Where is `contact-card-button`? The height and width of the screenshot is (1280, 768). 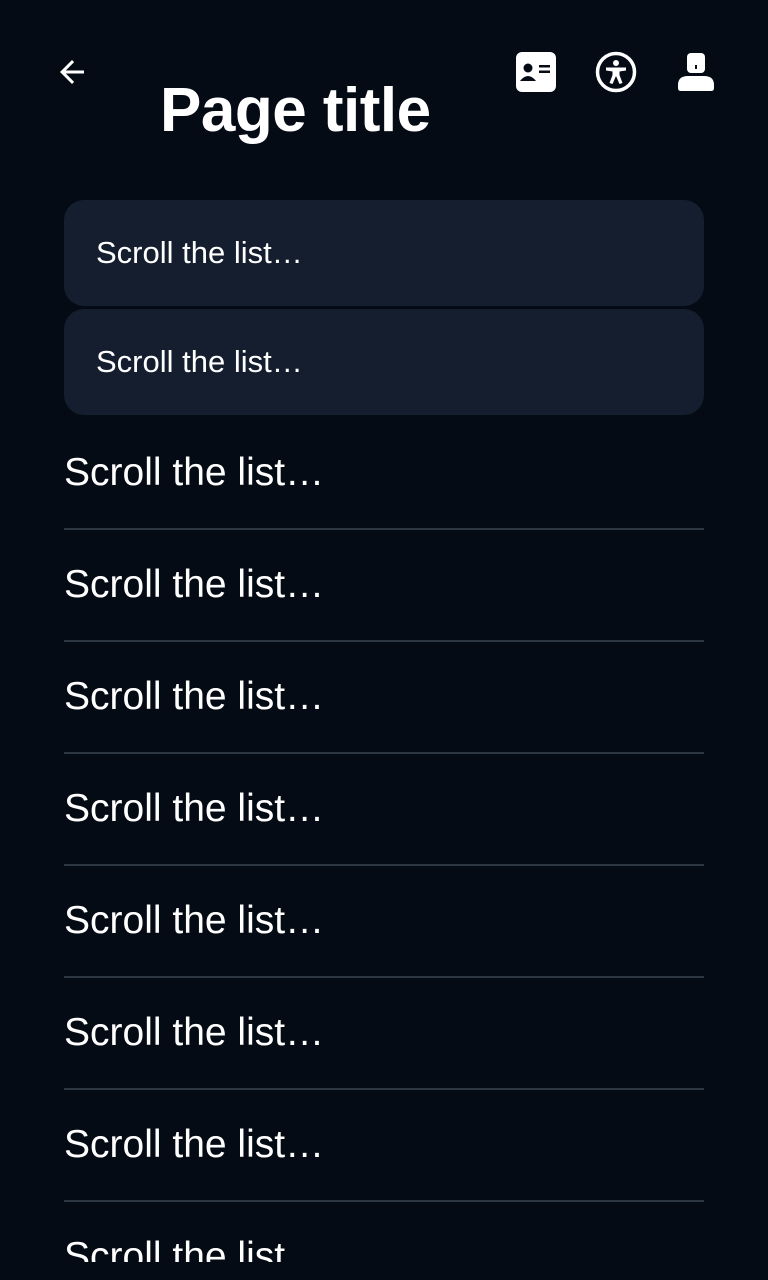
contact-card-button is located at coordinates (536, 72).